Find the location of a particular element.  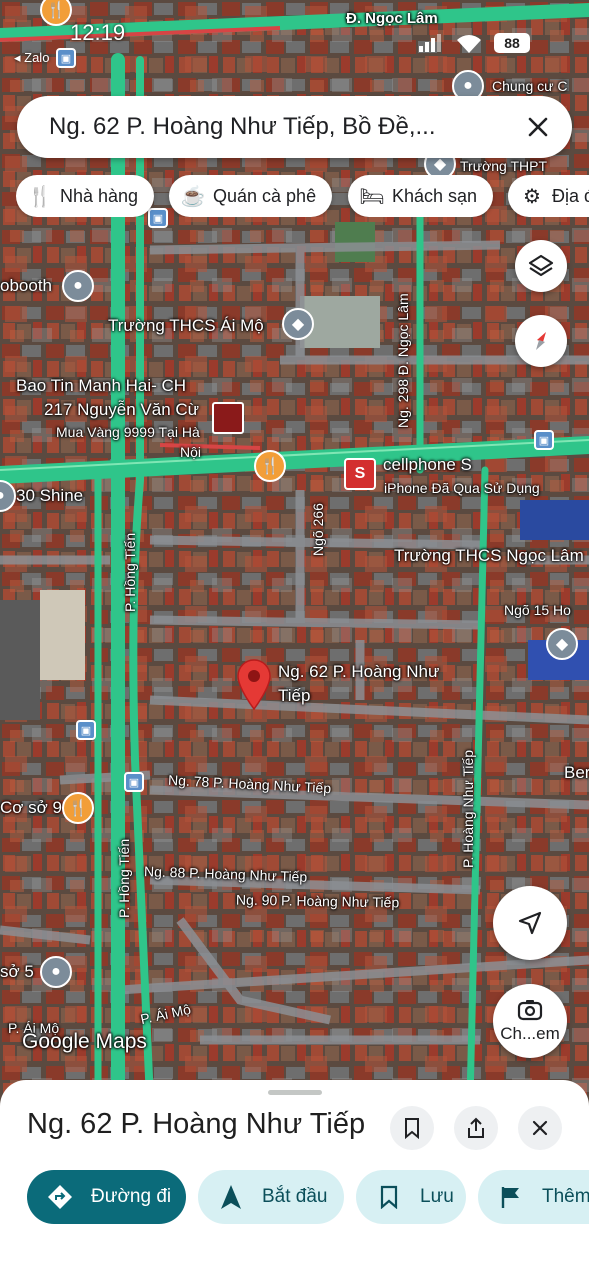

navigation-icon is located at coordinates (231, 1197).